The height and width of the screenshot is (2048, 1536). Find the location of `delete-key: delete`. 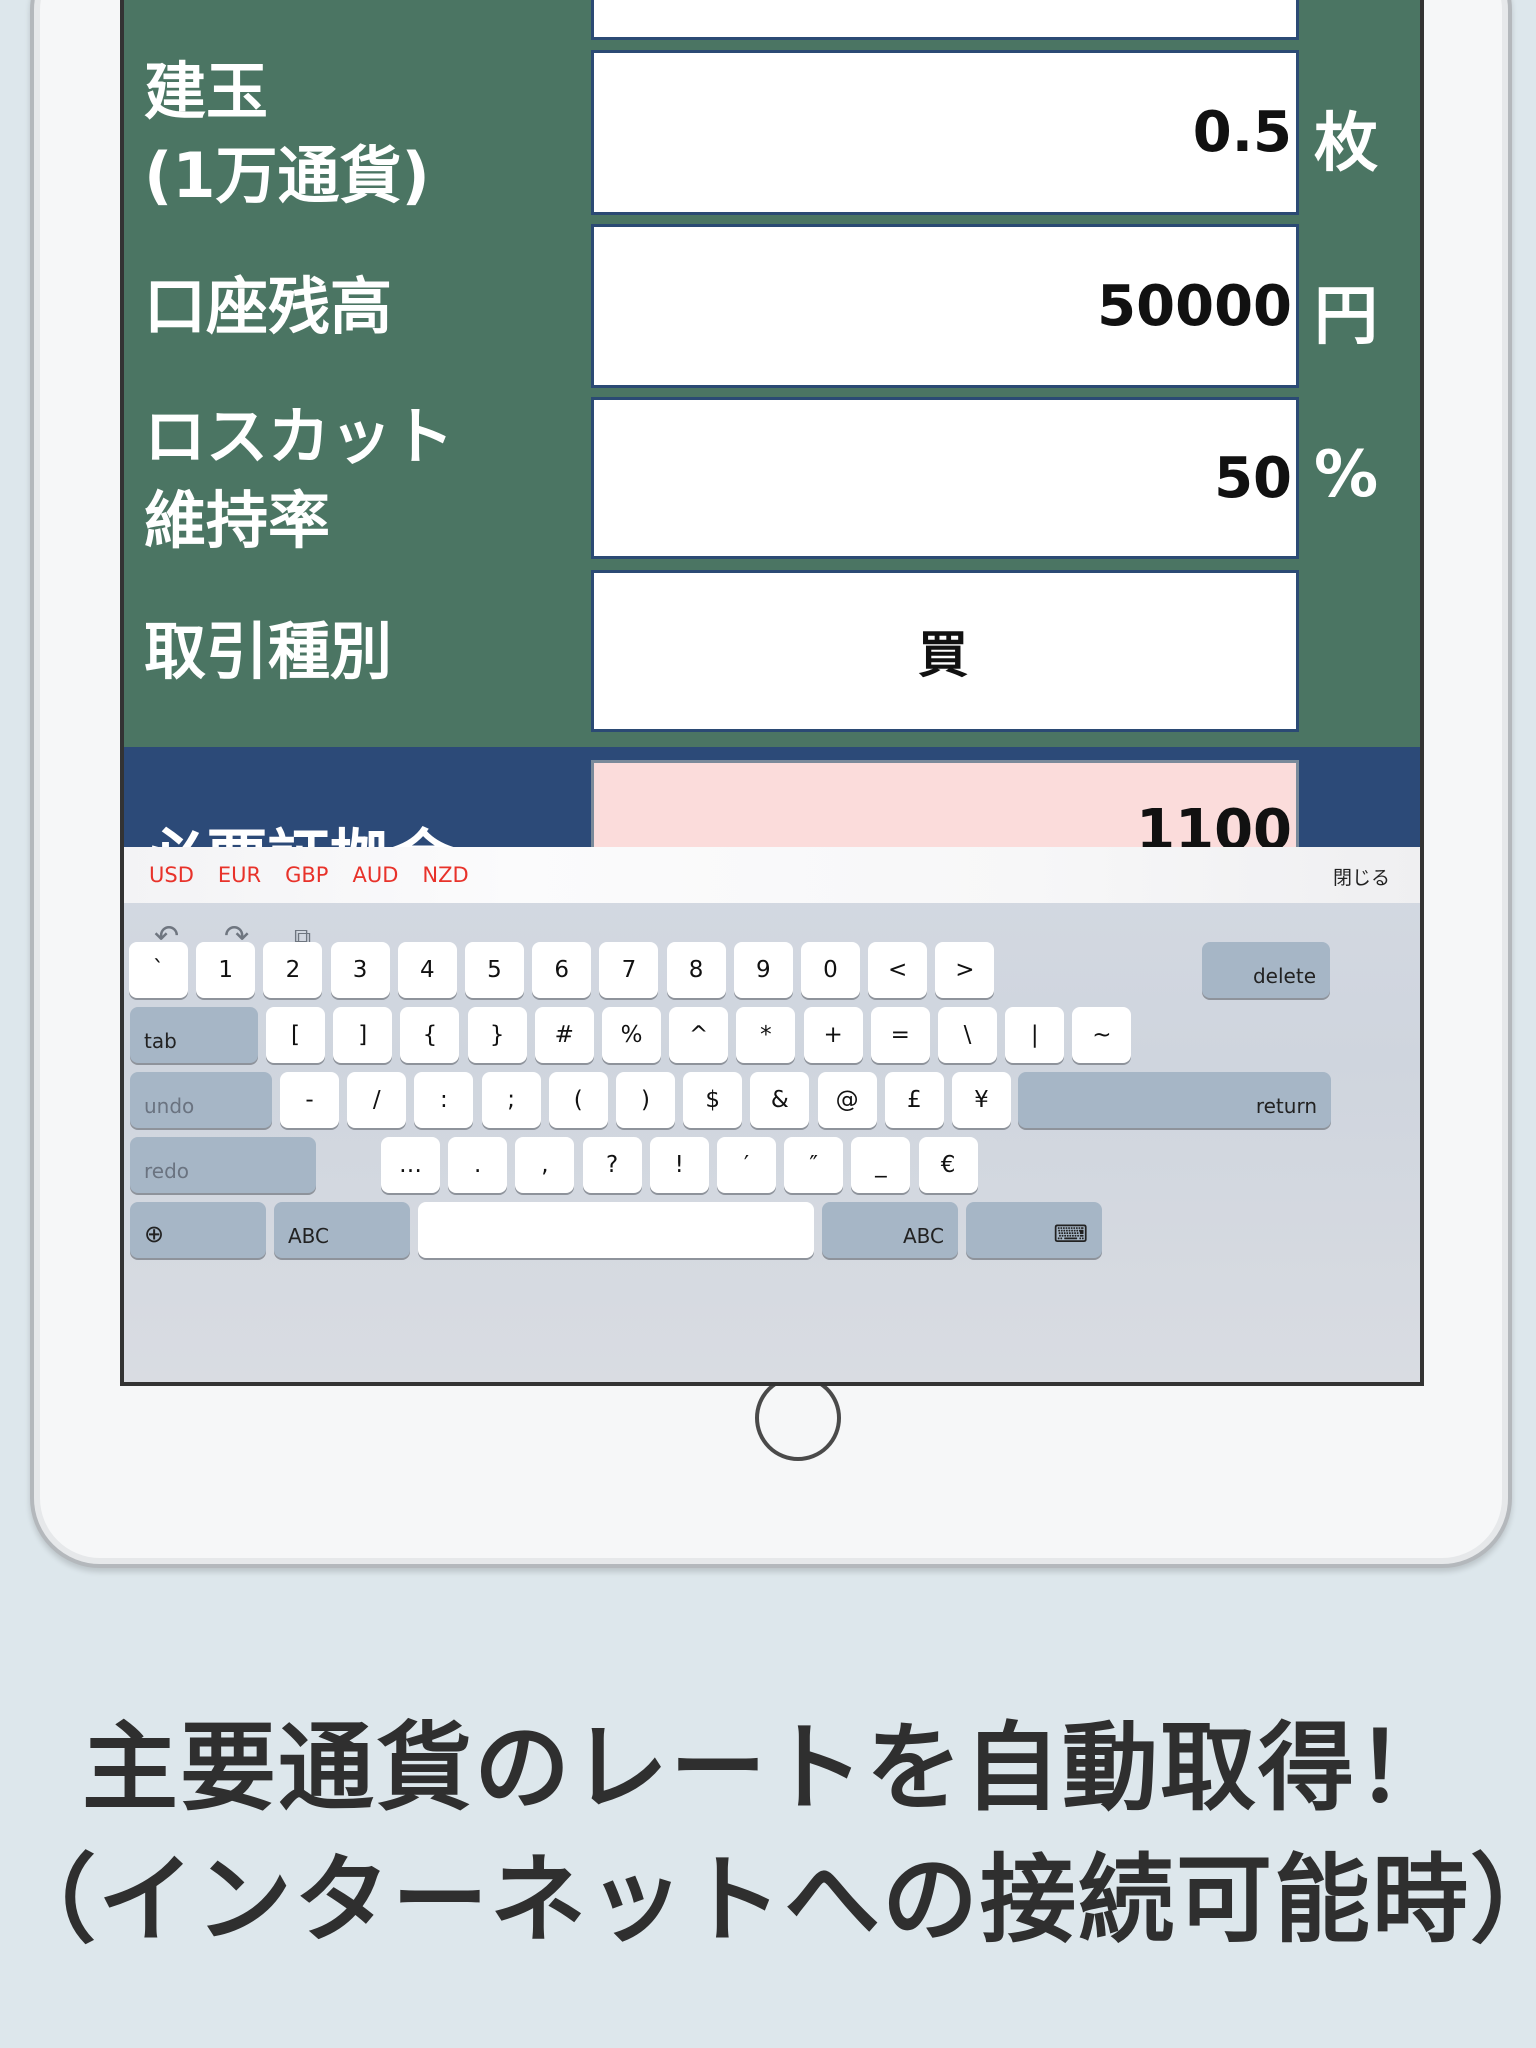

delete-key: delete is located at coordinates (1266, 970).